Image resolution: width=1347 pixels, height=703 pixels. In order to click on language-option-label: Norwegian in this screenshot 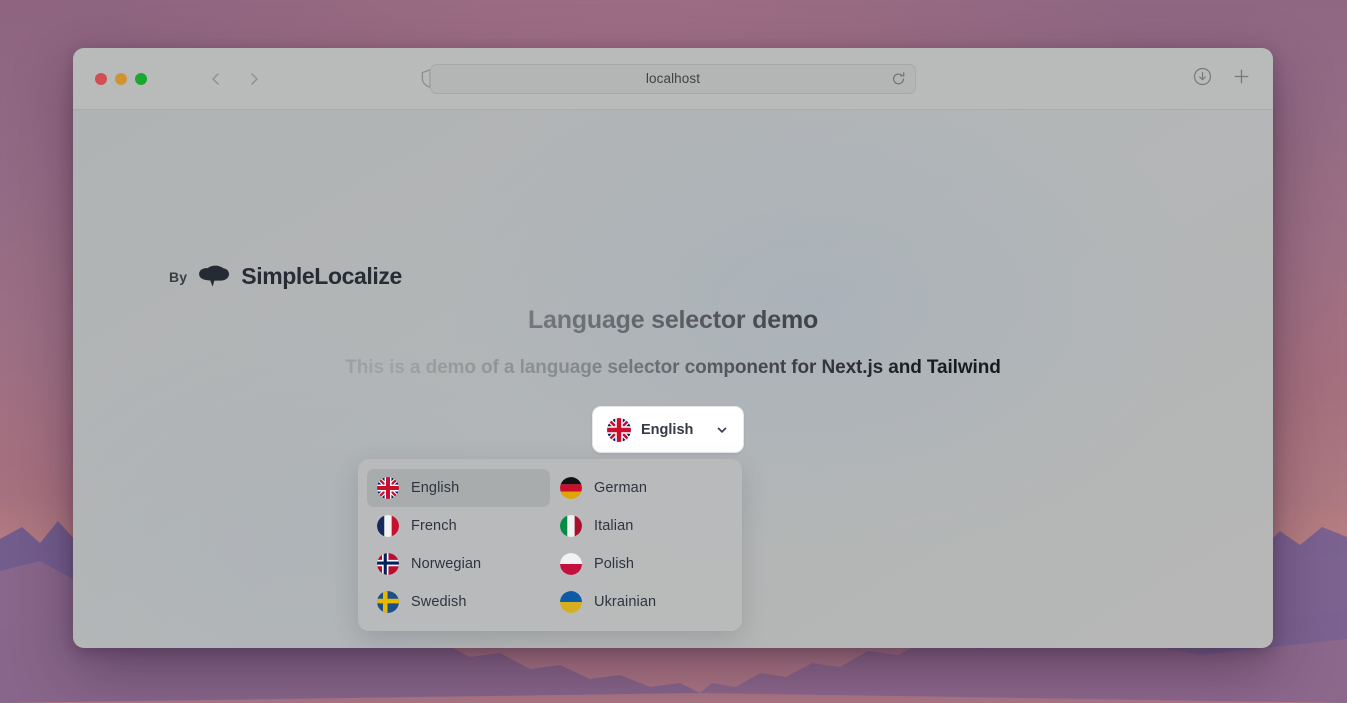, I will do `click(446, 564)`.